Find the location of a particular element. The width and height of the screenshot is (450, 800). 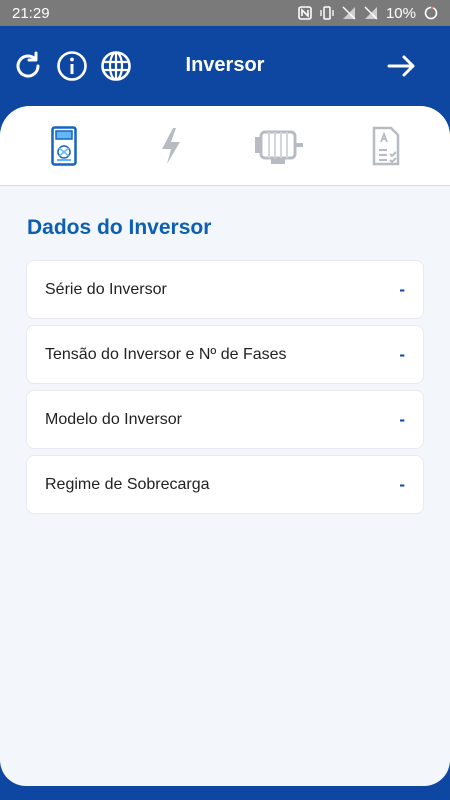

app-bar: Inversor is located at coordinates (225, 66).